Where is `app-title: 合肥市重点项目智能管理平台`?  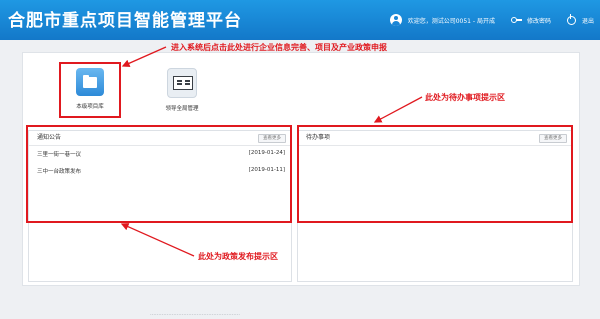 app-title: 合肥市重点项目智能管理平台 is located at coordinates (125, 21).